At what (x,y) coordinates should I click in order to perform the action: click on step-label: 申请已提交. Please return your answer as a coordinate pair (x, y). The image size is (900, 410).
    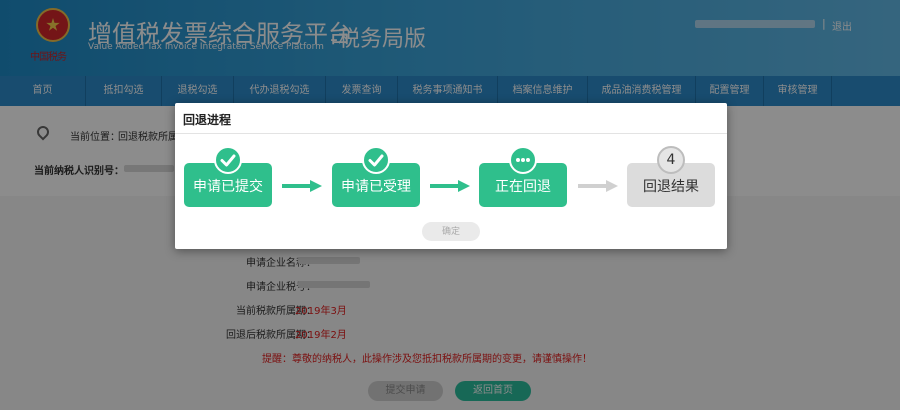
    Looking at the image, I should click on (228, 187).